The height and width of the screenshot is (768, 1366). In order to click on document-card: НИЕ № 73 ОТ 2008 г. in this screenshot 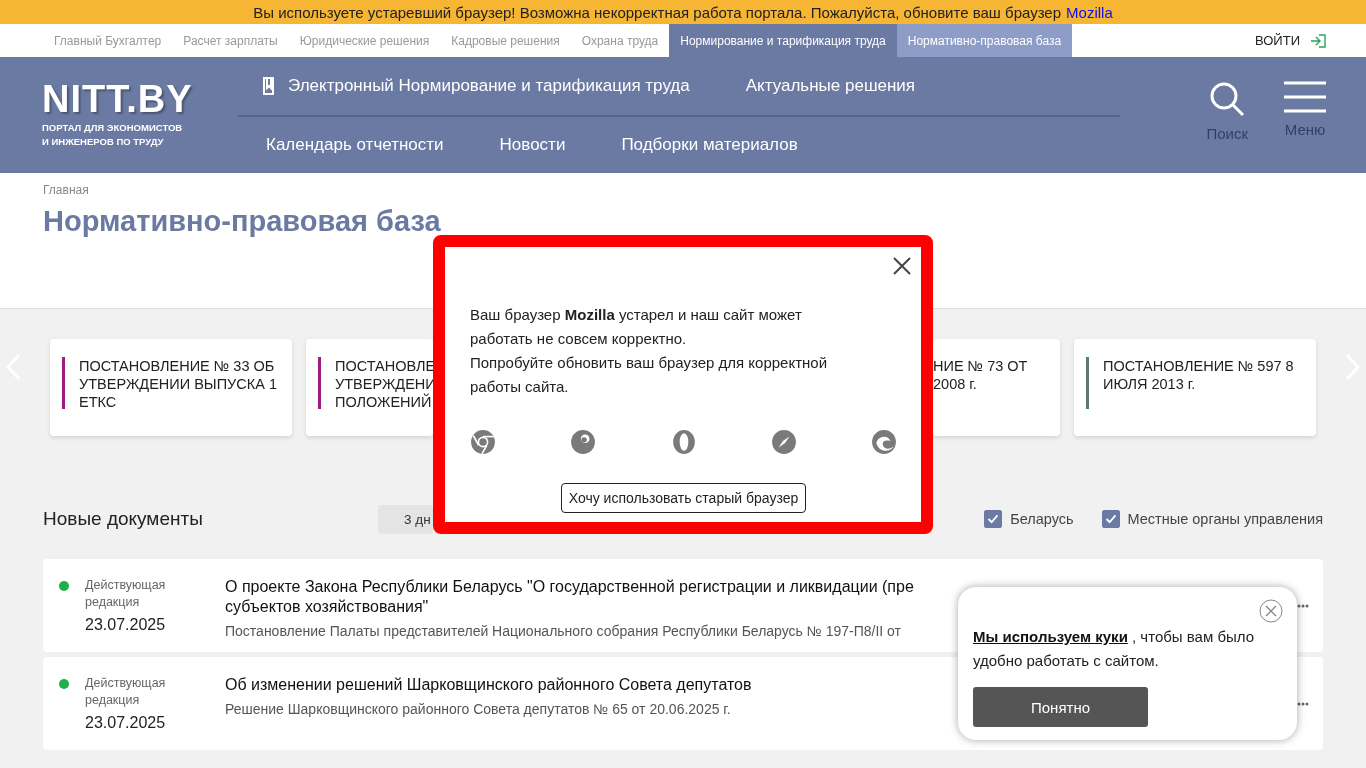, I will do `click(996, 387)`.